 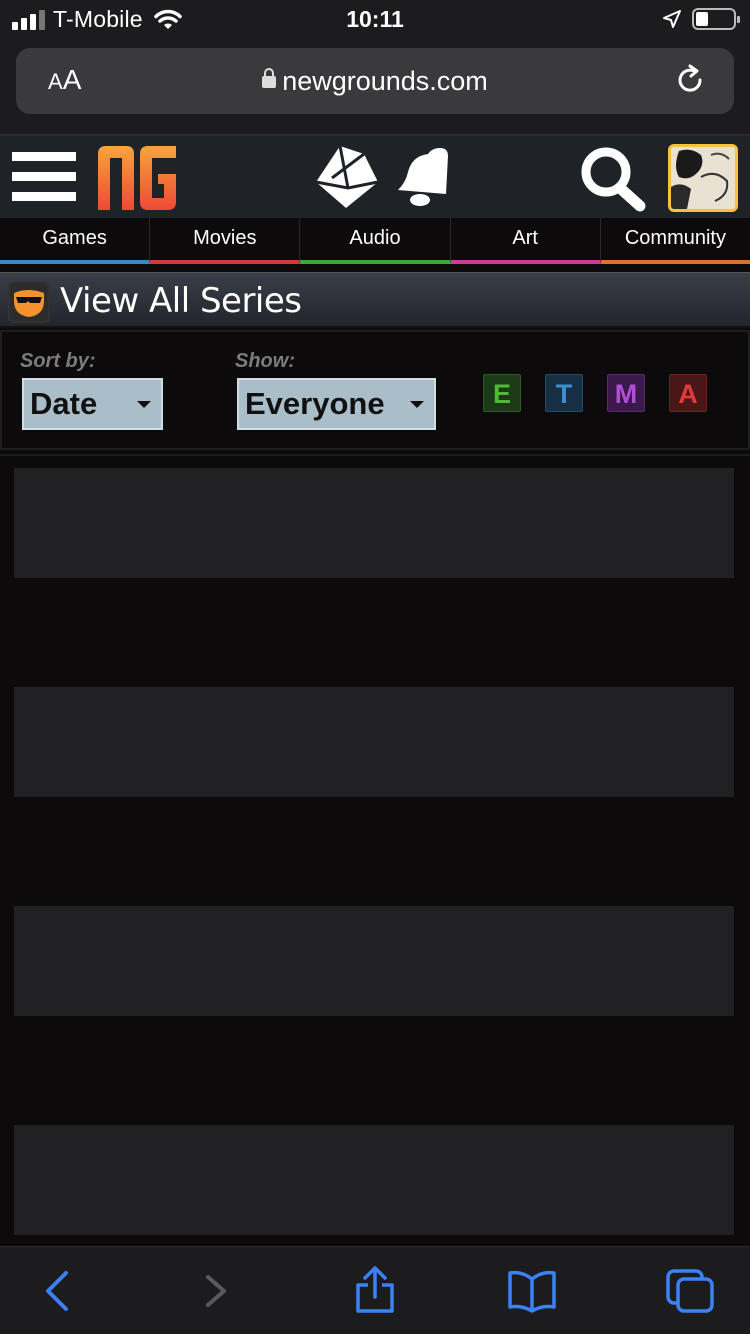 I want to click on nav-art: Art, so click(x=525, y=241).